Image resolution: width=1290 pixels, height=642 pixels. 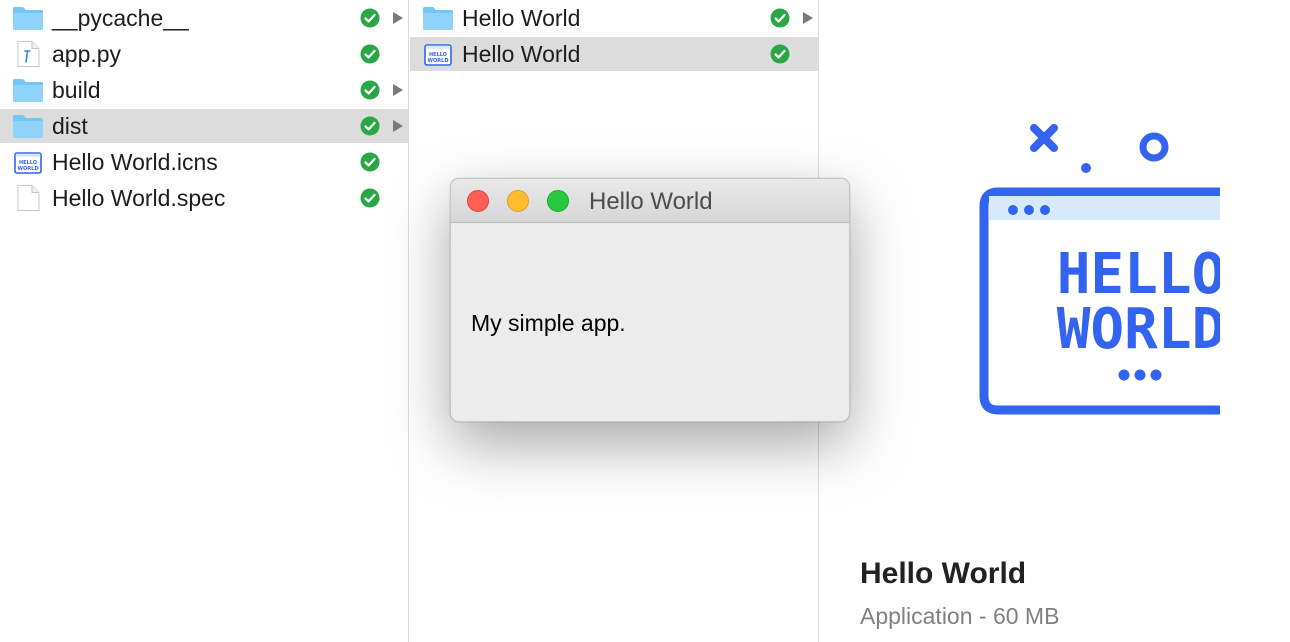 What do you see at coordinates (135, 162) in the screenshot?
I see `file-label: Hello World.icns` at bounding box center [135, 162].